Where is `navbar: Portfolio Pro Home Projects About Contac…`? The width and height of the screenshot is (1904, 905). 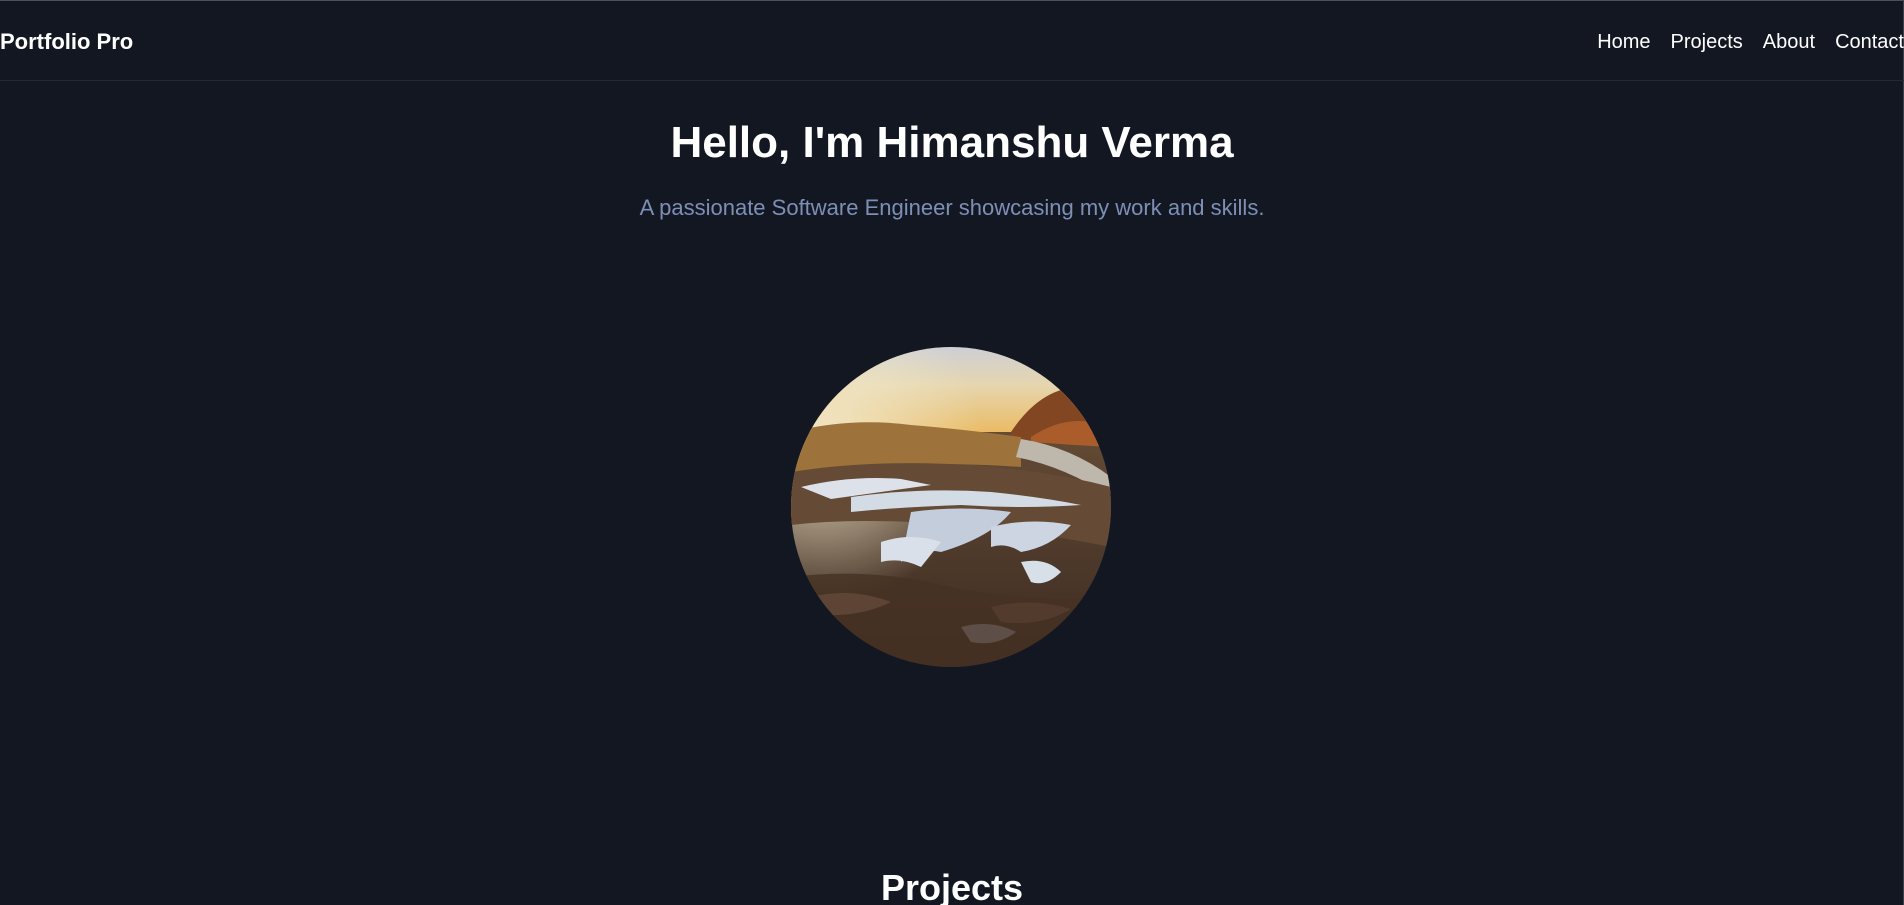 navbar: Portfolio Pro Home Projects About Contac… is located at coordinates (952, 41).